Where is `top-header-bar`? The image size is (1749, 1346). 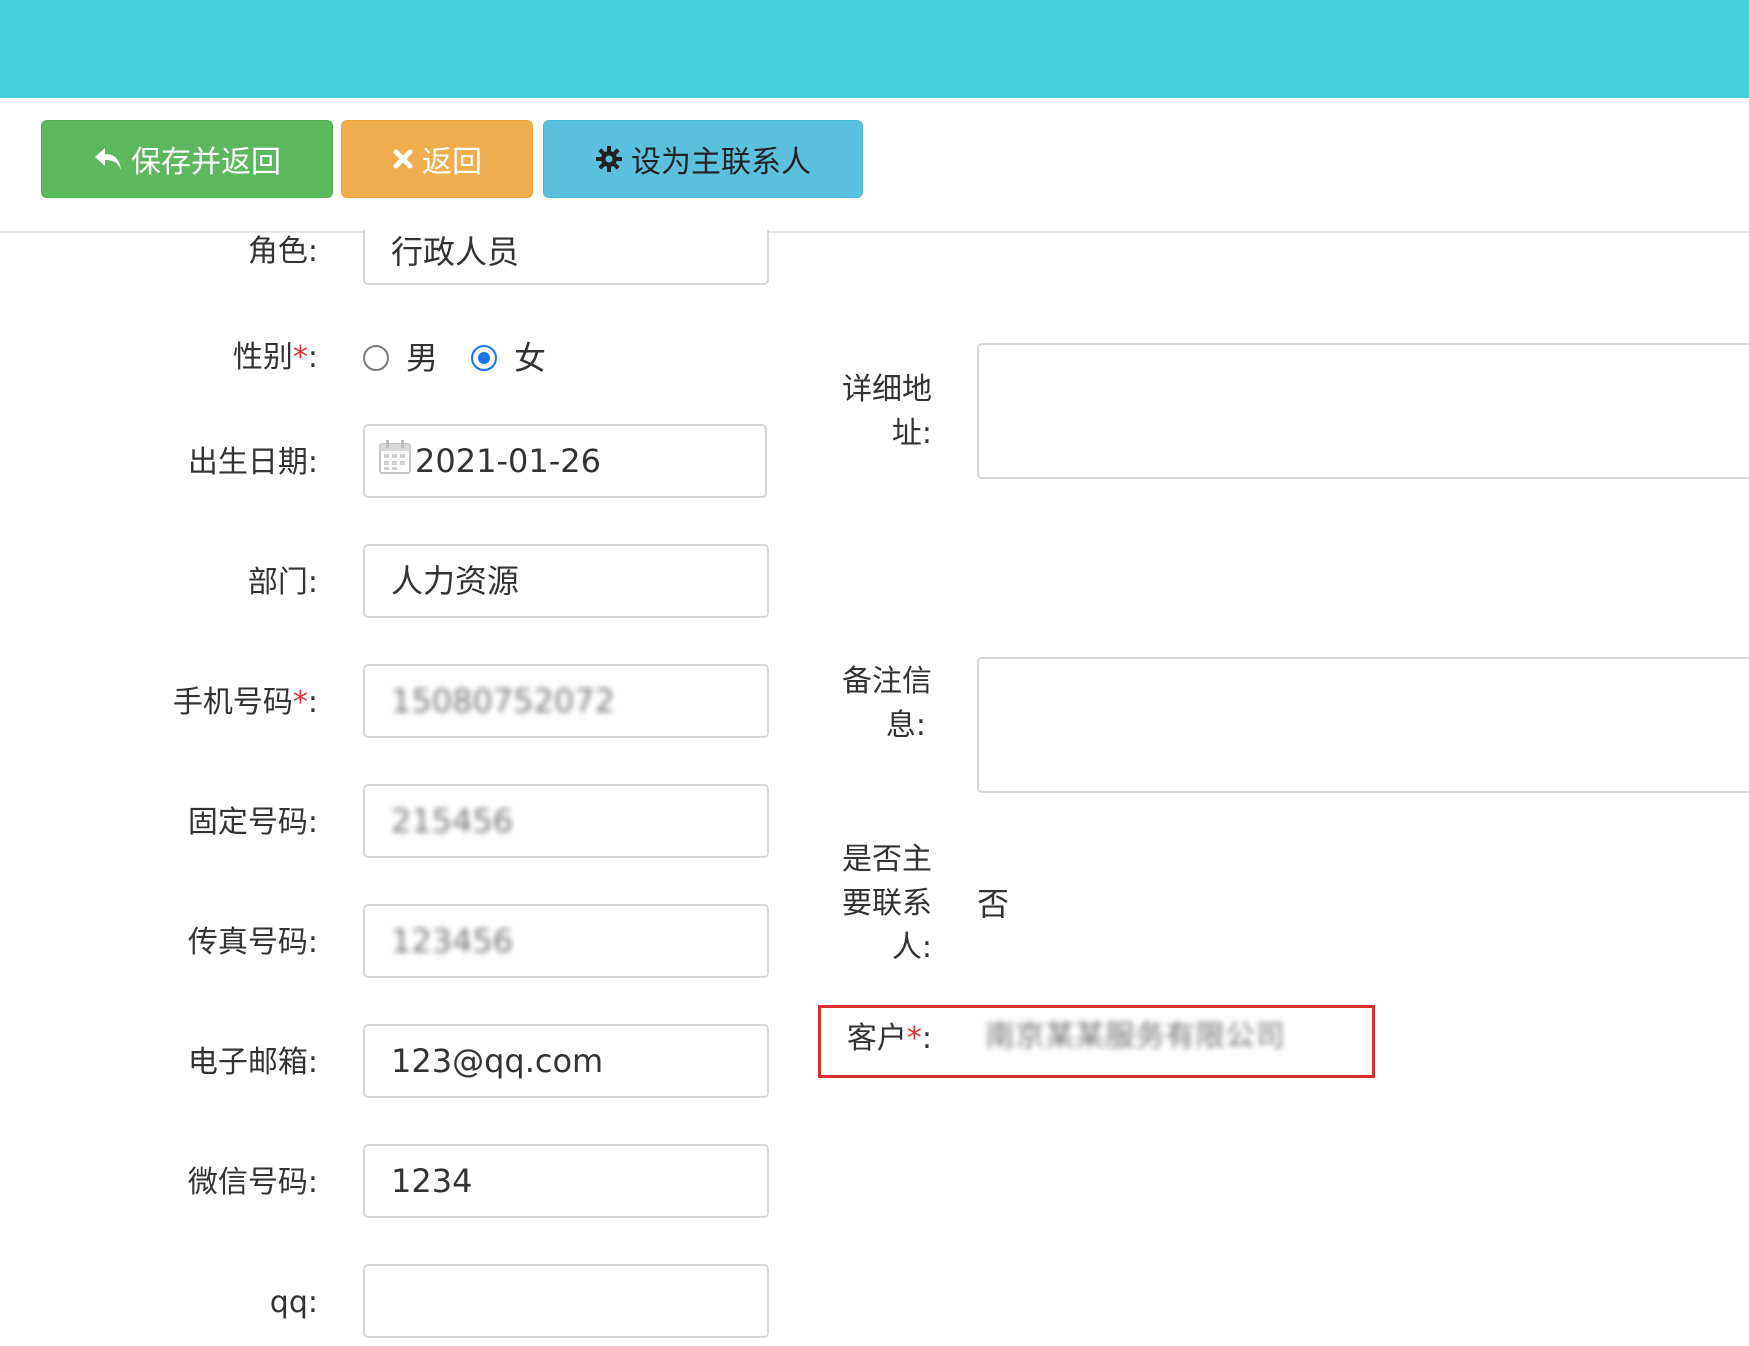
top-header-bar is located at coordinates (874, 49).